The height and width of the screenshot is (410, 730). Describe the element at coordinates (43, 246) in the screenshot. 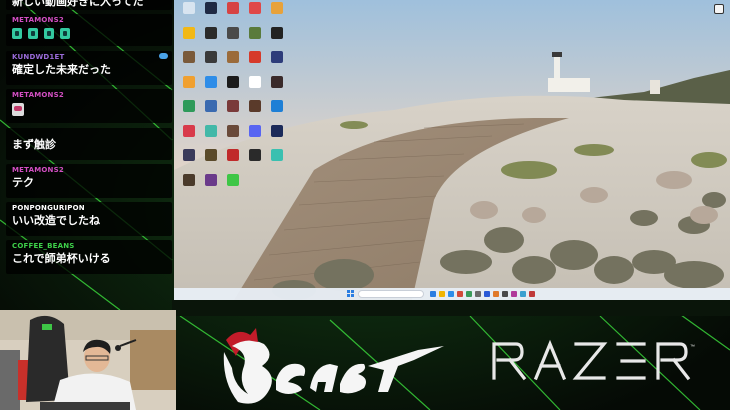

I see `chat-username: COFFEE_BEANS` at that location.